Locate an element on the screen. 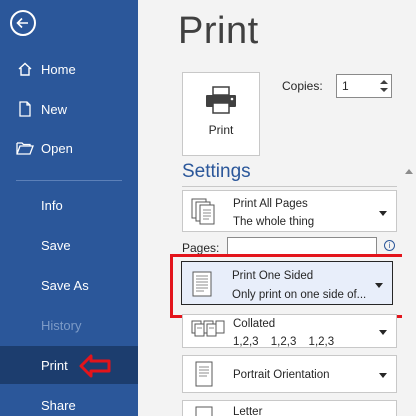  pages-stack-icon is located at coordinates (203, 211).